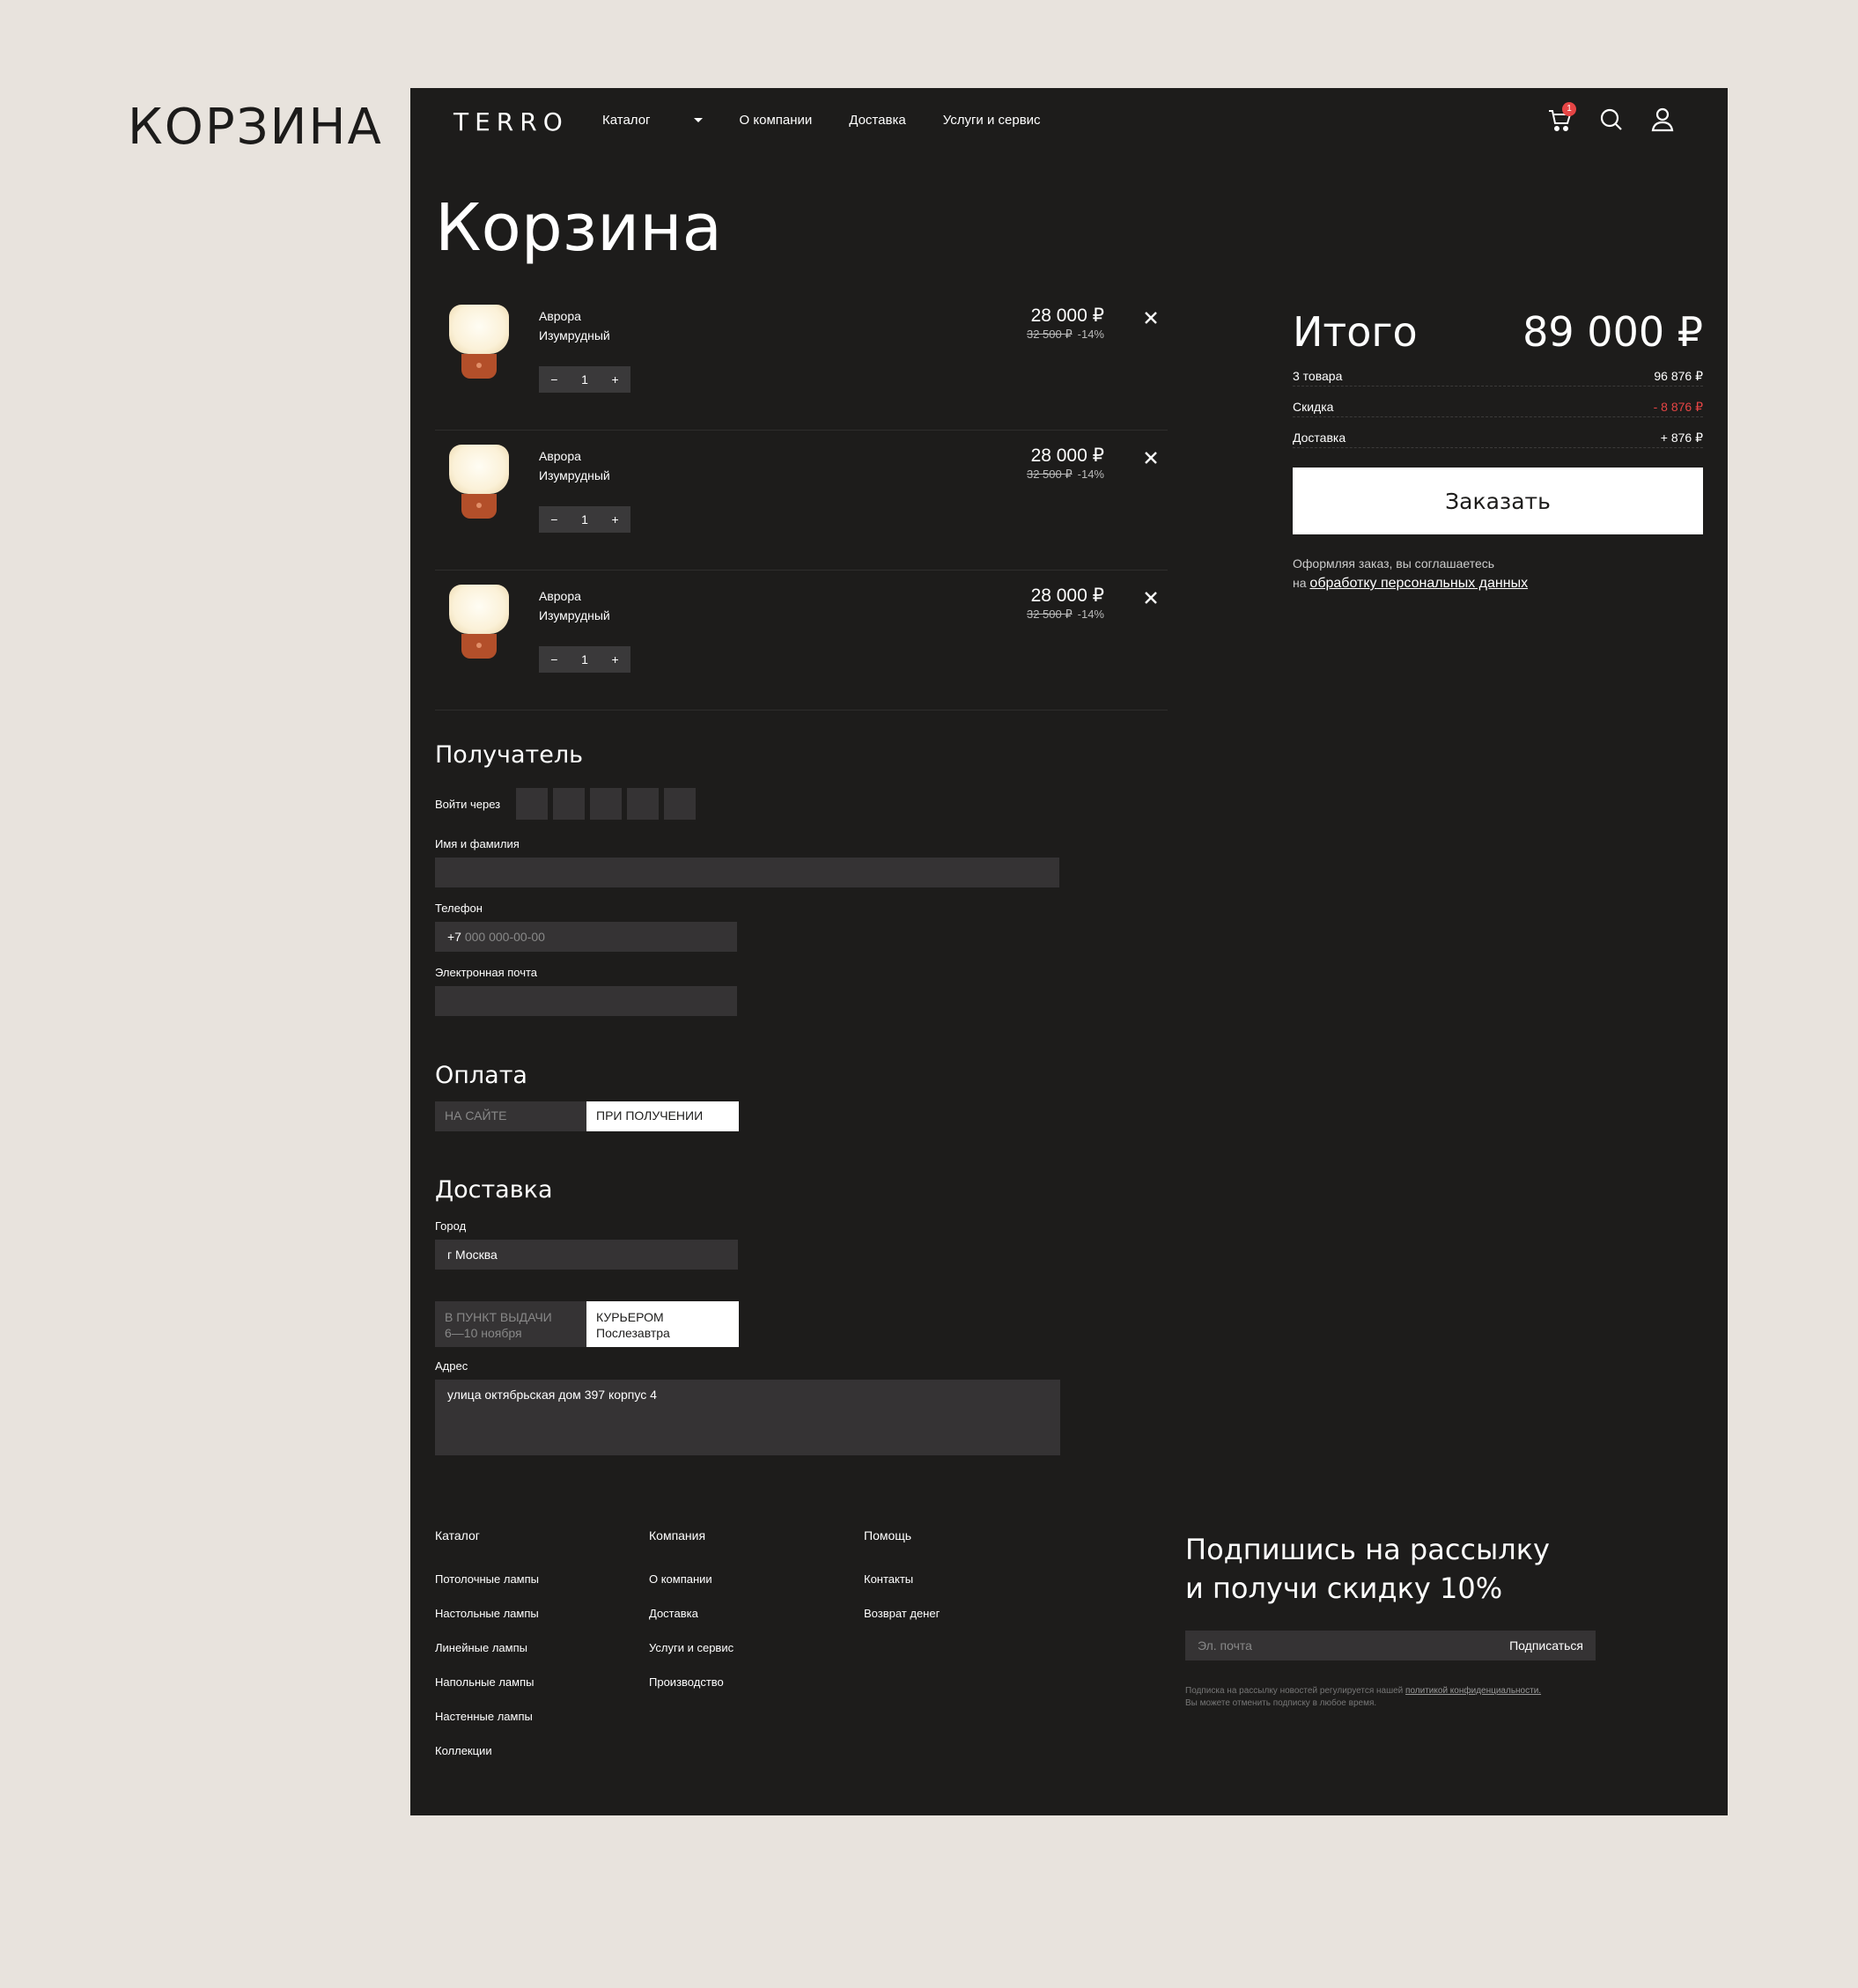 This screenshot has height=1988, width=1858. Describe the element at coordinates (748, 1417) in the screenshot. I see `address-field: улица октябрьская дом 397 корпус 4` at that location.